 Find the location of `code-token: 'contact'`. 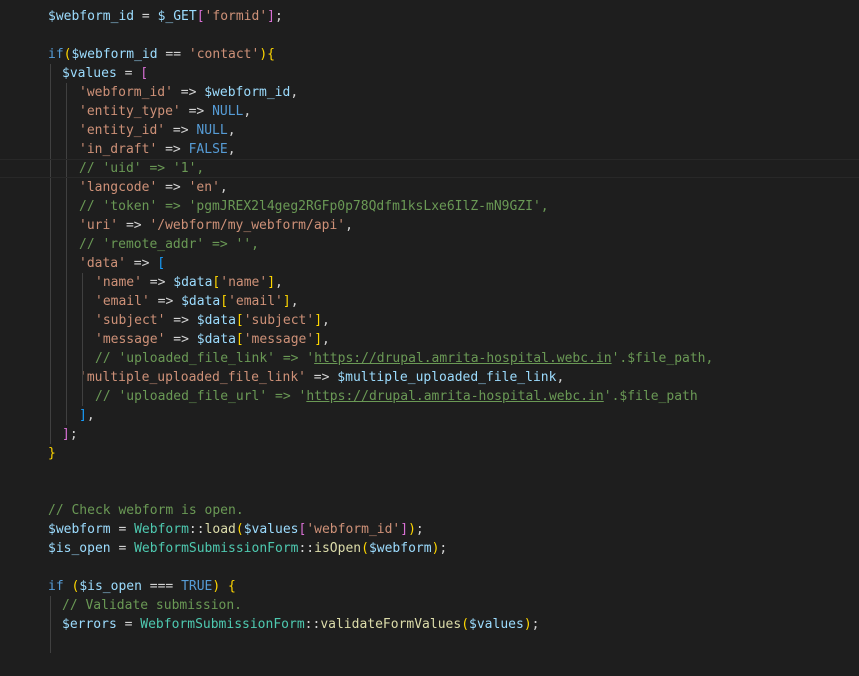

code-token: 'contact' is located at coordinates (224, 54).